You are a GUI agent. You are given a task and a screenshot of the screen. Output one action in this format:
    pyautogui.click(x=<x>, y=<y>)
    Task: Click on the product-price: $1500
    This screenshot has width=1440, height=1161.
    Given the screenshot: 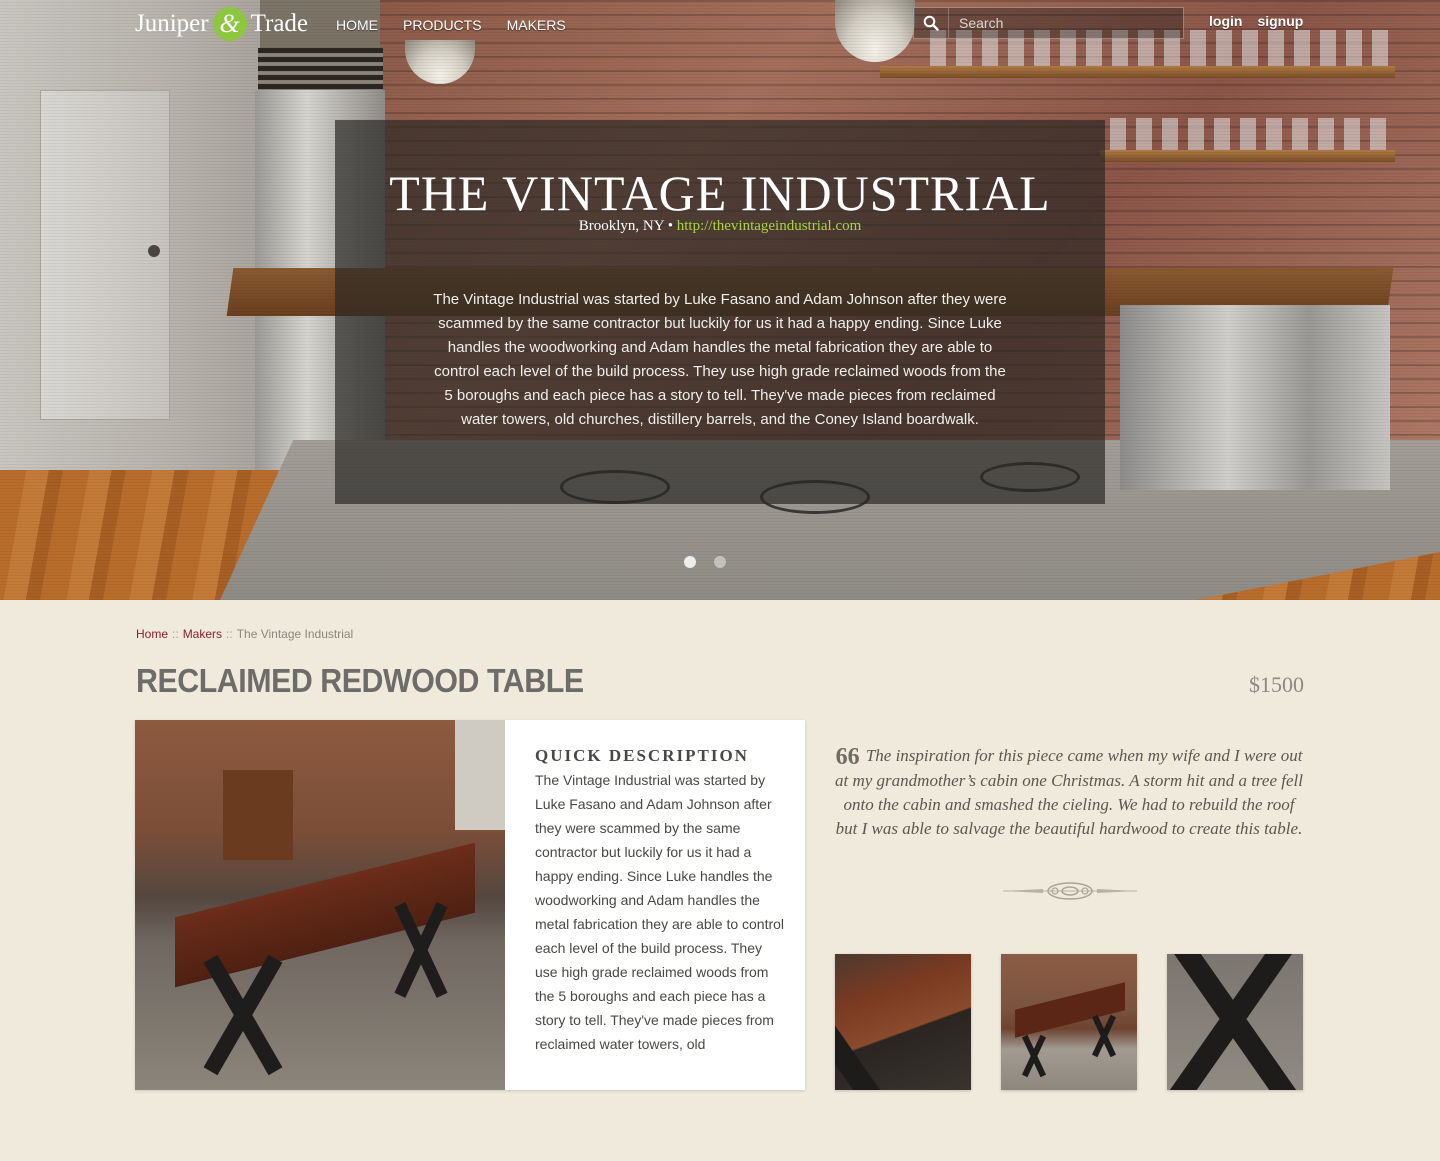 What is the action you would take?
    pyautogui.click(x=1276, y=684)
    